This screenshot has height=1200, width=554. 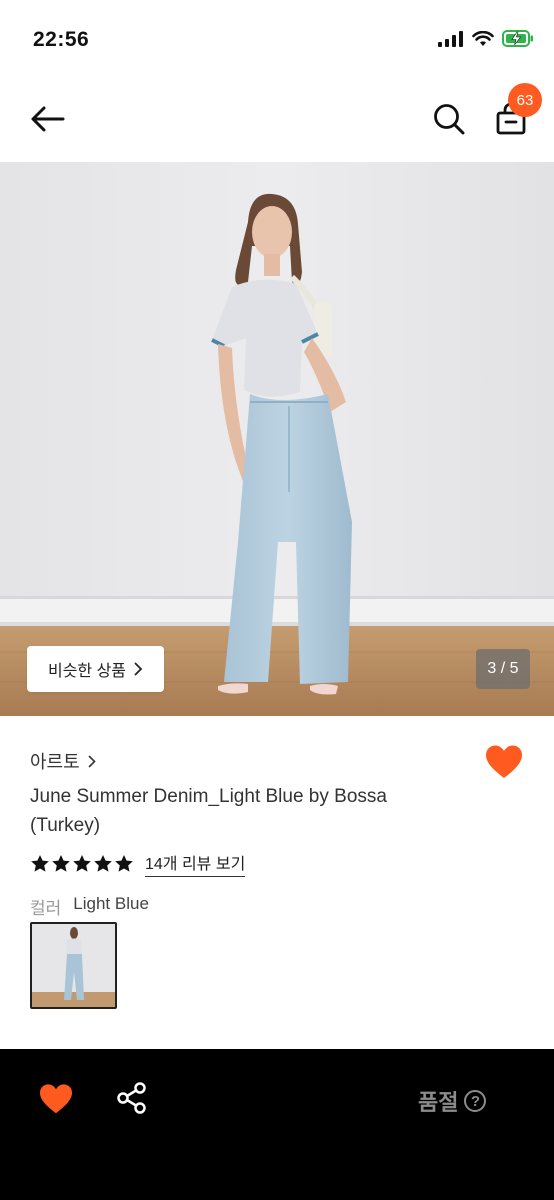 What do you see at coordinates (46, 908) in the screenshot?
I see `color-label: 컬러` at bounding box center [46, 908].